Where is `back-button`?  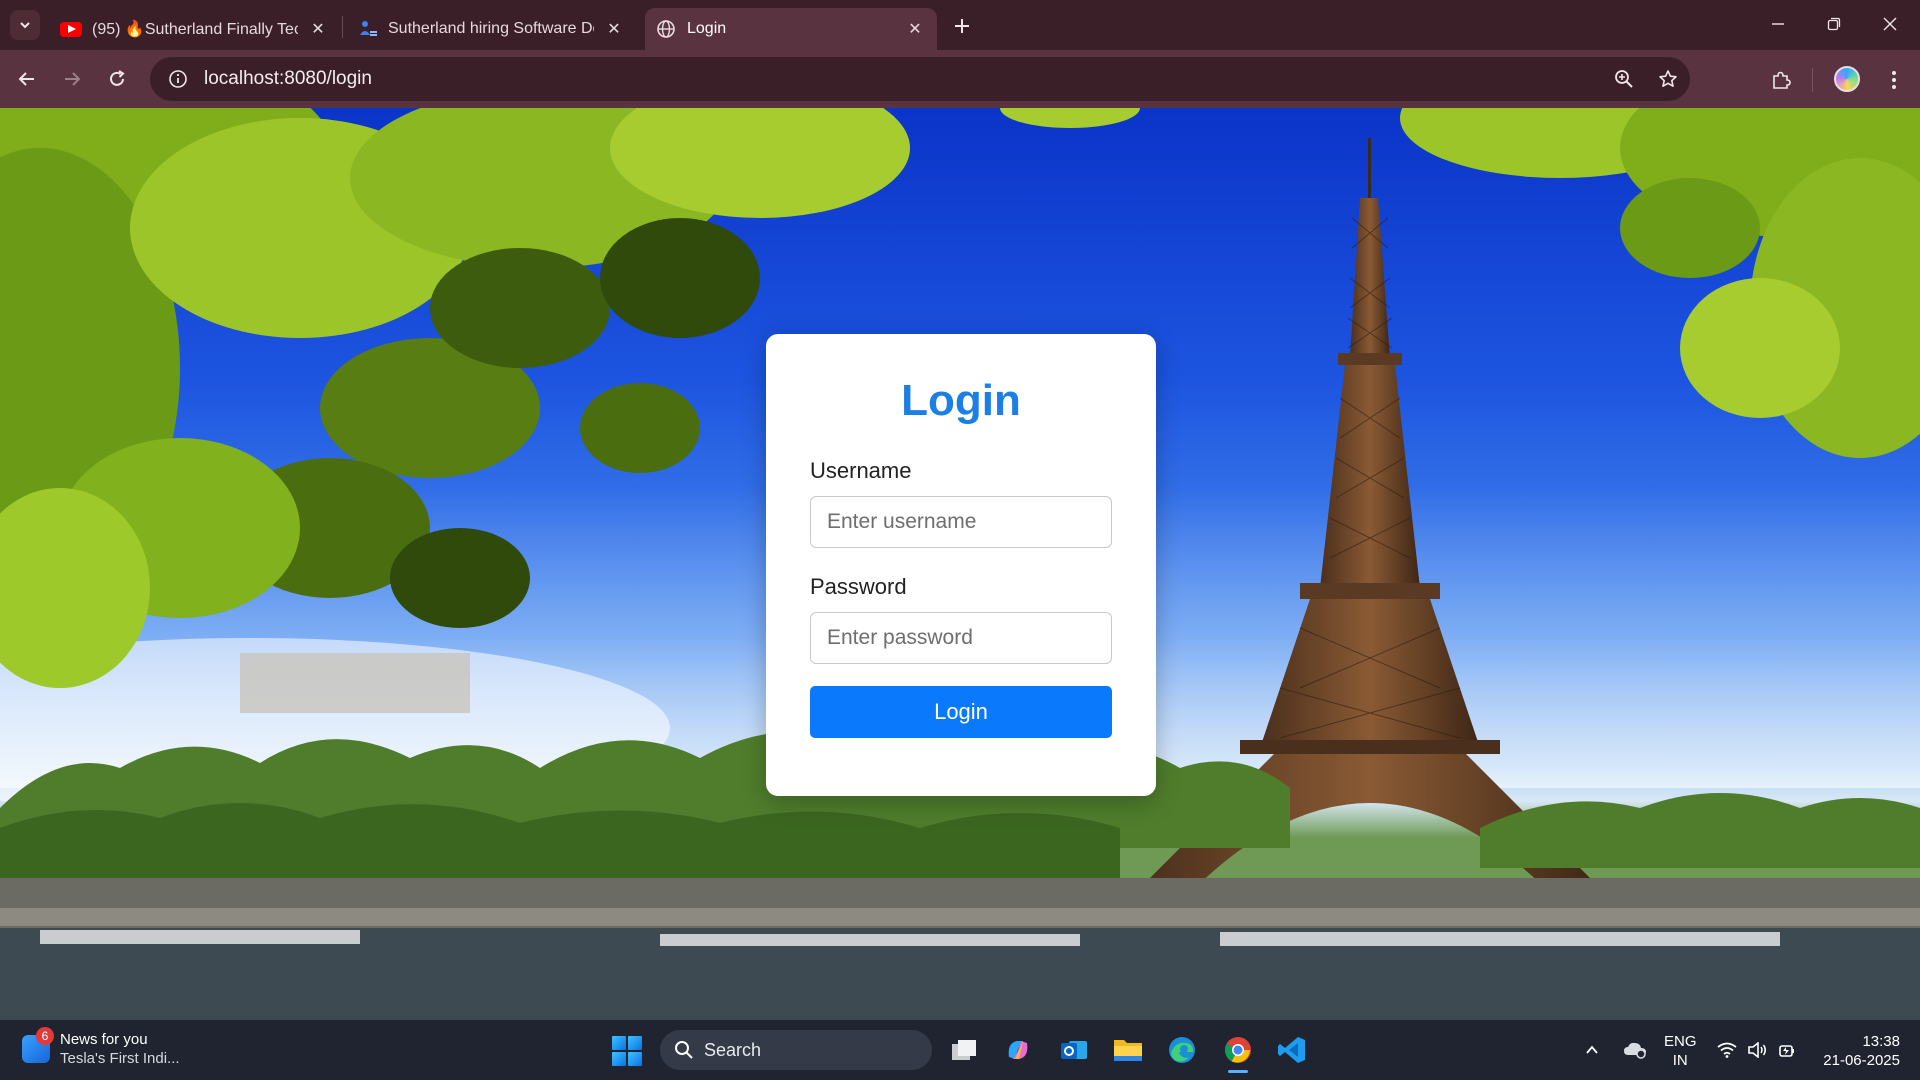 back-button is located at coordinates (27, 79).